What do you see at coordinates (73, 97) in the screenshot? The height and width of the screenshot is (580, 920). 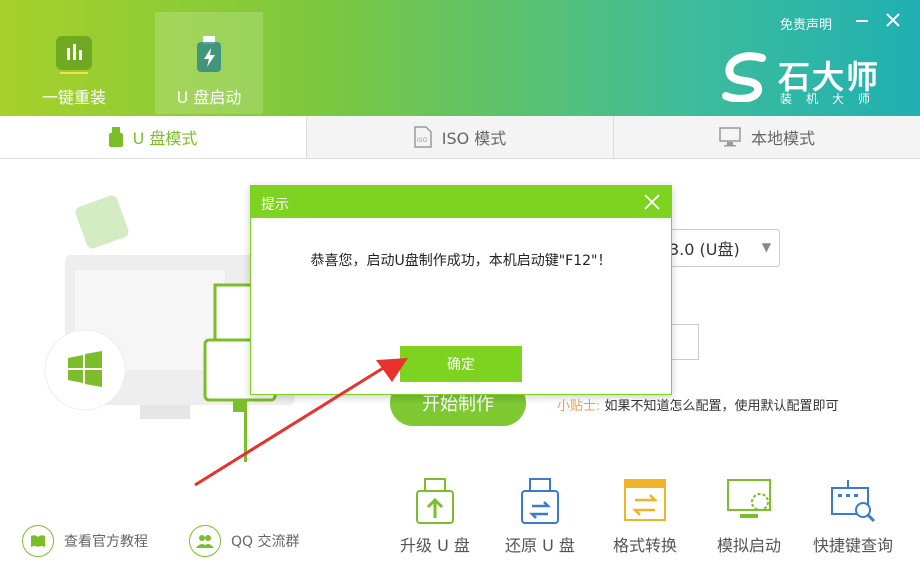 I see `nav-tab-label: 一键重装` at bounding box center [73, 97].